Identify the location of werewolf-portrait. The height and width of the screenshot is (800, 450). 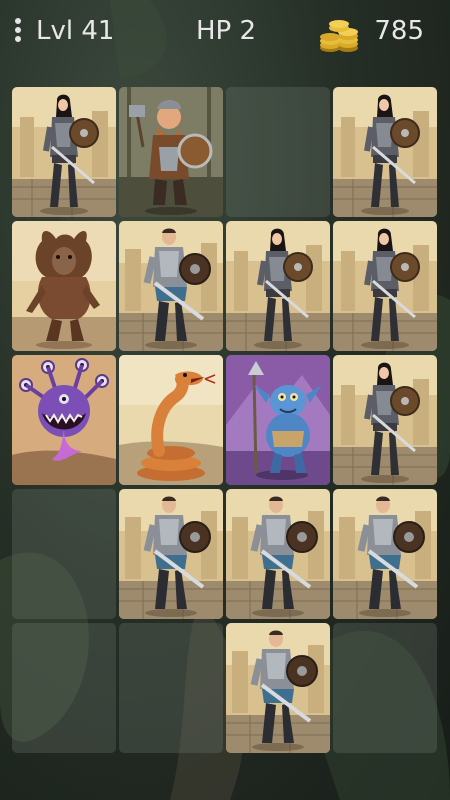
(64, 286).